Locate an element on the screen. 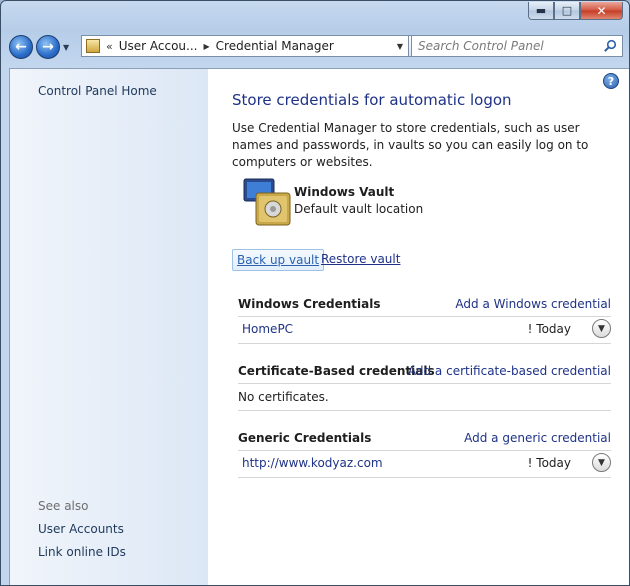 The height and width of the screenshot is (586, 630). link-online-ids-link: Link online IDs is located at coordinates (82, 552).